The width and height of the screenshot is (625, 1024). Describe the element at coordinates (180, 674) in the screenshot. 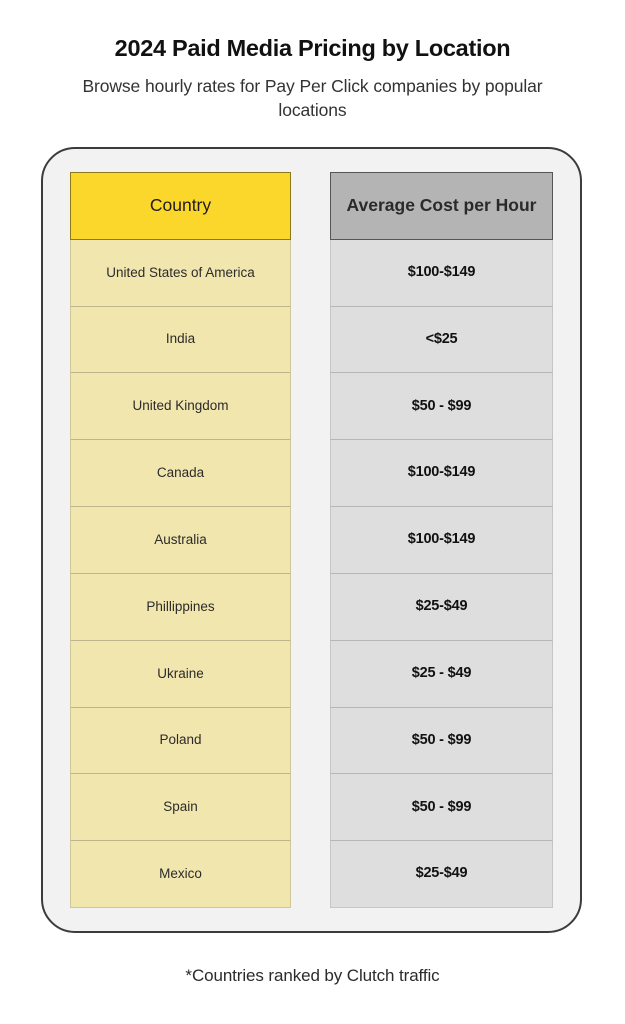

I see `table-cell-country: Ukraine` at that location.